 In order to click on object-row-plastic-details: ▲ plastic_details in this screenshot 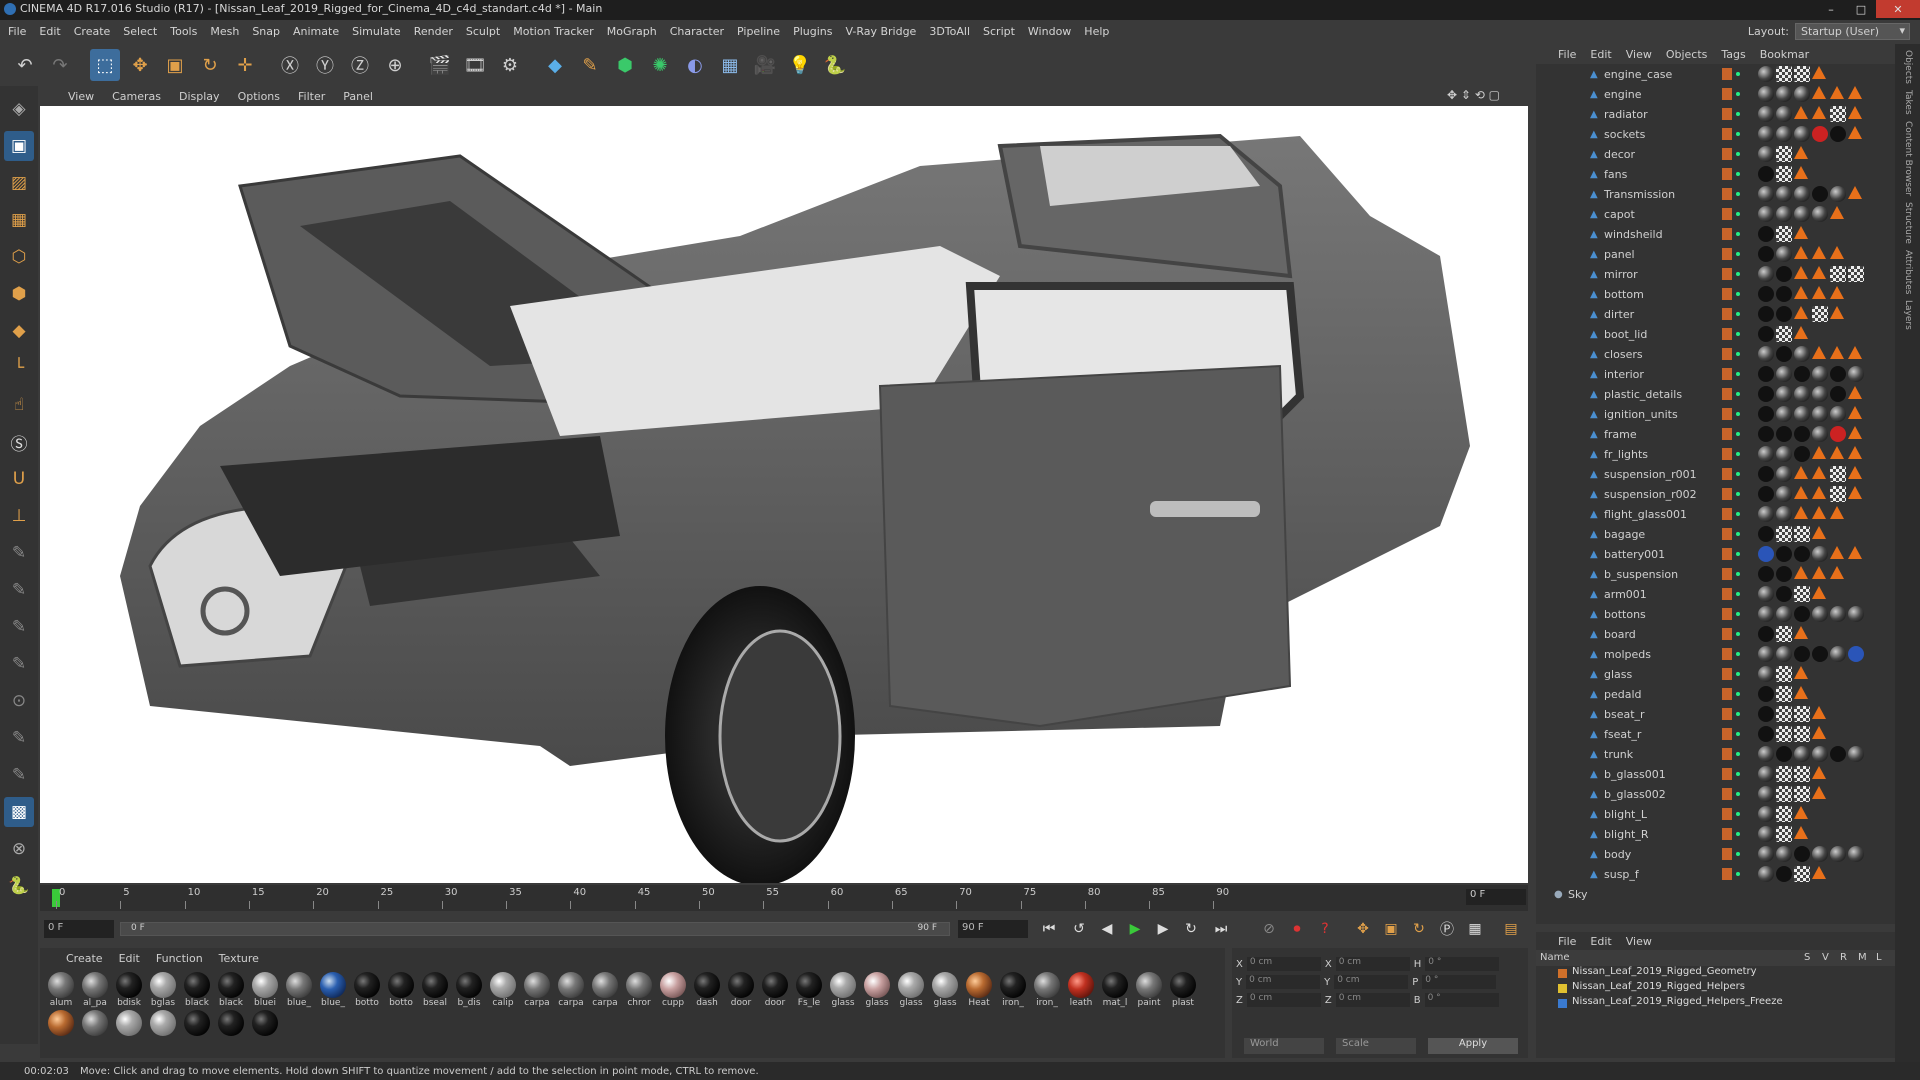, I will do `click(1714, 394)`.